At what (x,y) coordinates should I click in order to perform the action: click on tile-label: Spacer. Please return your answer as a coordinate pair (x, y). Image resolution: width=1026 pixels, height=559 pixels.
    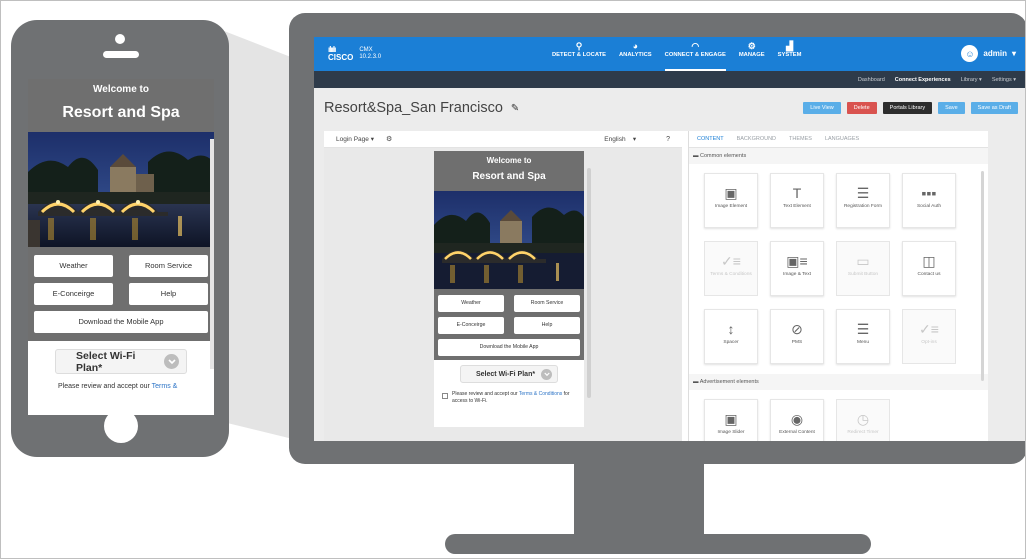
    Looking at the image, I should click on (731, 342).